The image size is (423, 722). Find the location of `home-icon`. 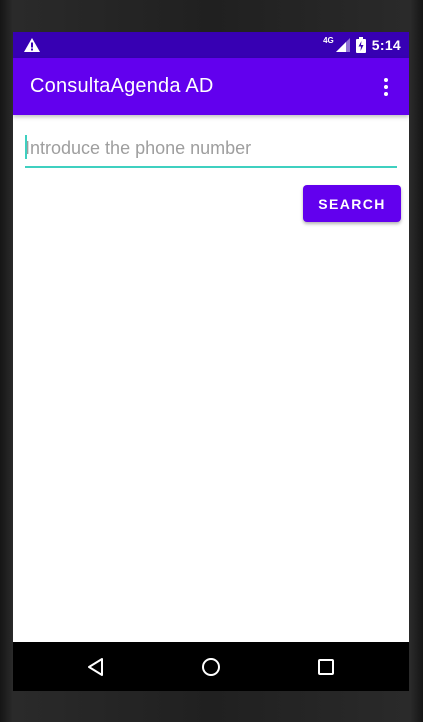

home-icon is located at coordinates (211, 667).